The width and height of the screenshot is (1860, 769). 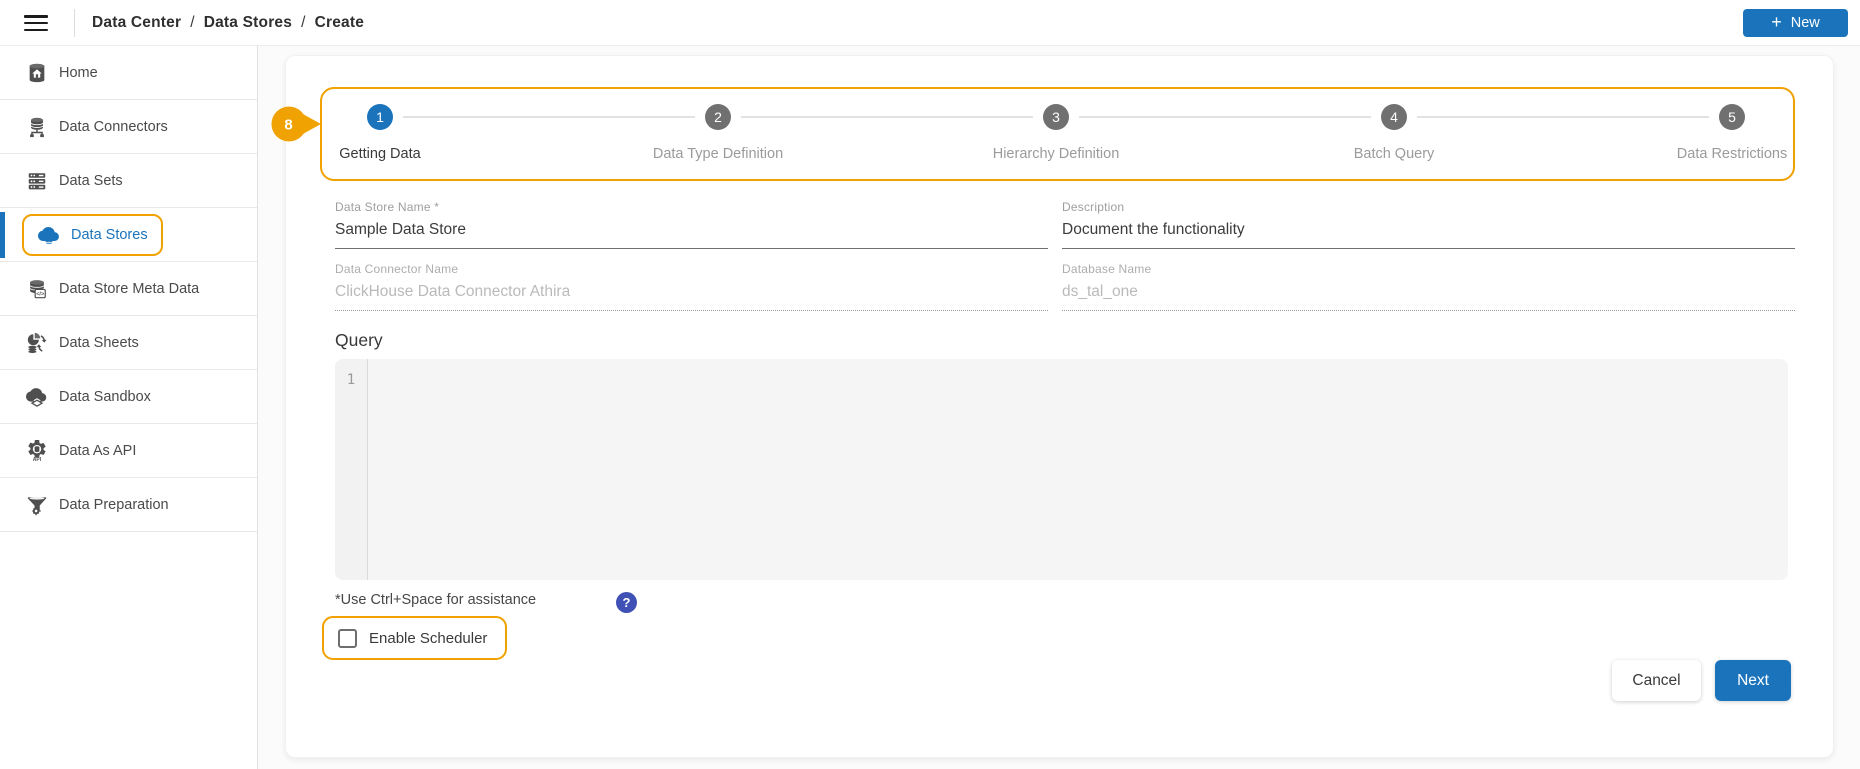 What do you see at coordinates (718, 117) in the screenshot?
I see `step-2-circle: 2` at bounding box center [718, 117].